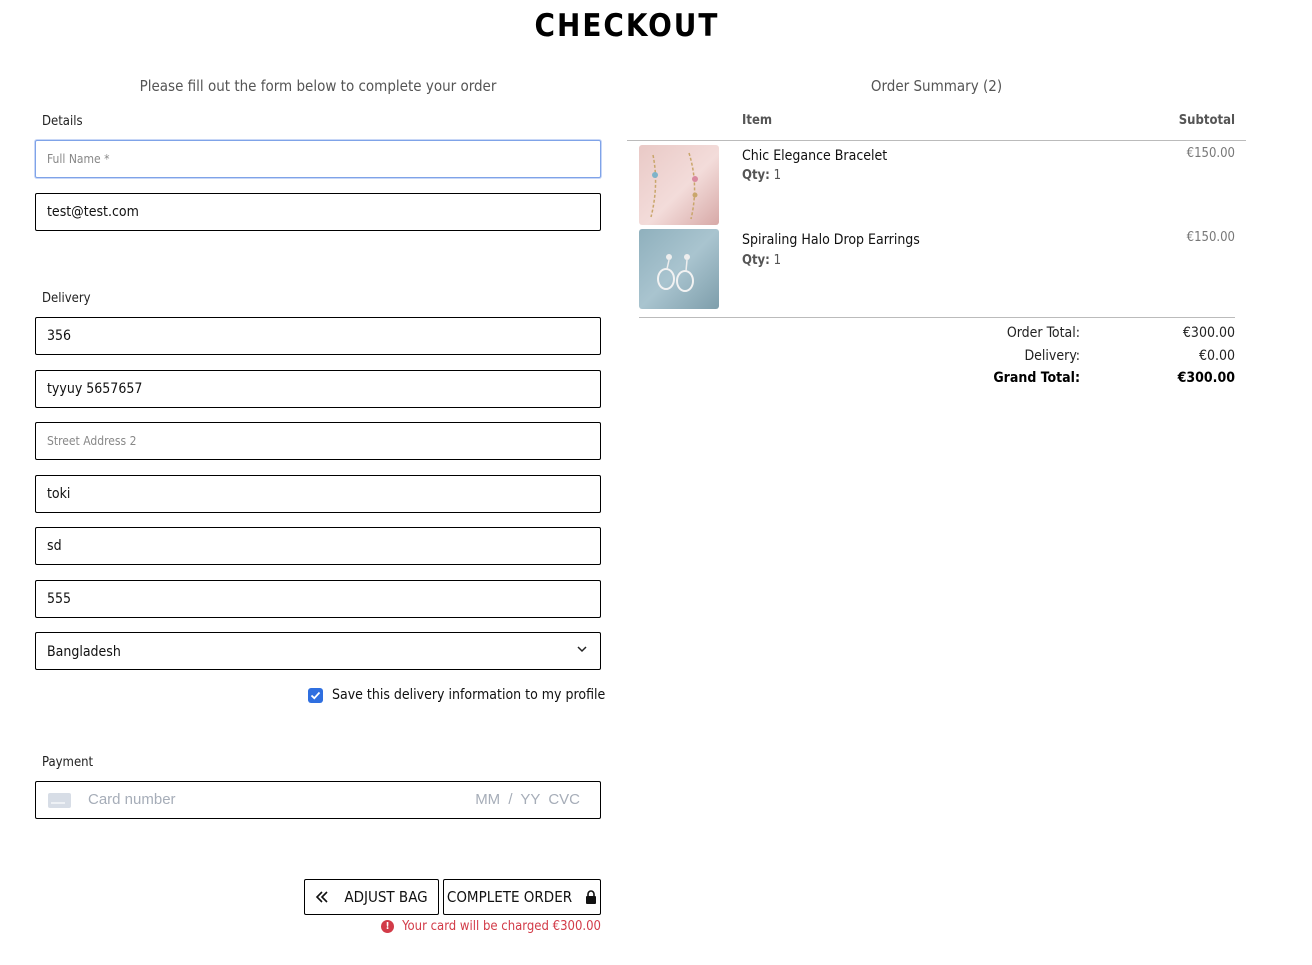  What do you see at coordinates (318, 800) in the screenshot?
I see `card-input: Card number MM / YY CVC` at bounding box center [318, 800].